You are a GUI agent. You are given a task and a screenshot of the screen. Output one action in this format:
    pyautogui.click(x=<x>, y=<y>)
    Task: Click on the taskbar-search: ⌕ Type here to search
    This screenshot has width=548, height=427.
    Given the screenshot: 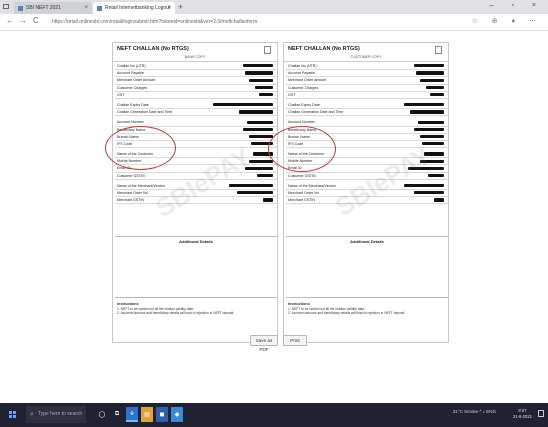 What is the action you would take?
    pyautogui.click(x=56, y=414)
    